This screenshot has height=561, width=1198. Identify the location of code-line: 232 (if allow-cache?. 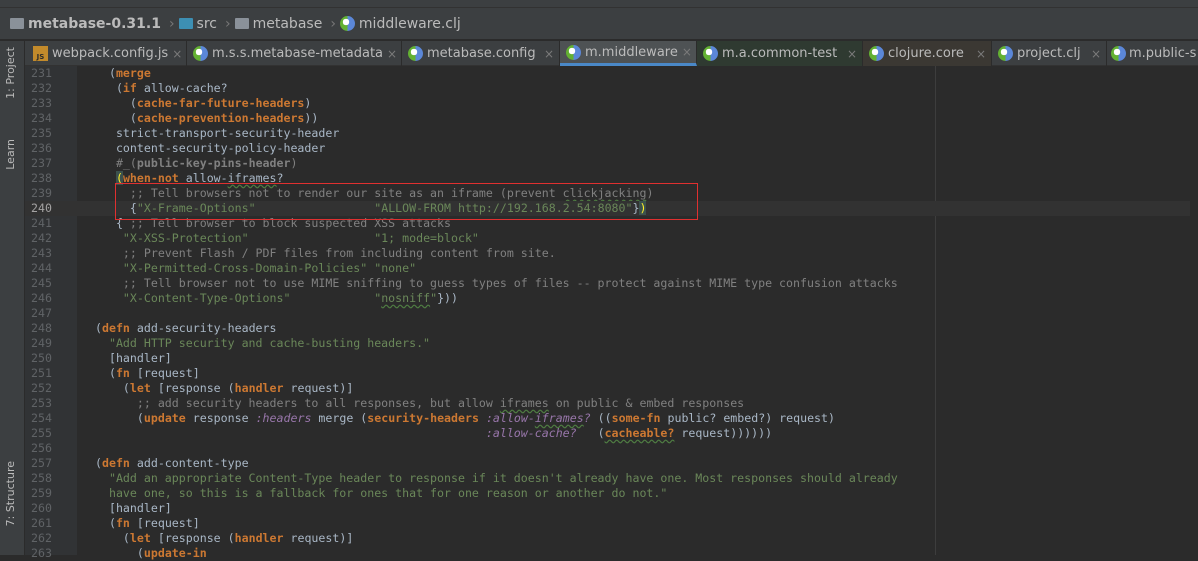
(607, 88).